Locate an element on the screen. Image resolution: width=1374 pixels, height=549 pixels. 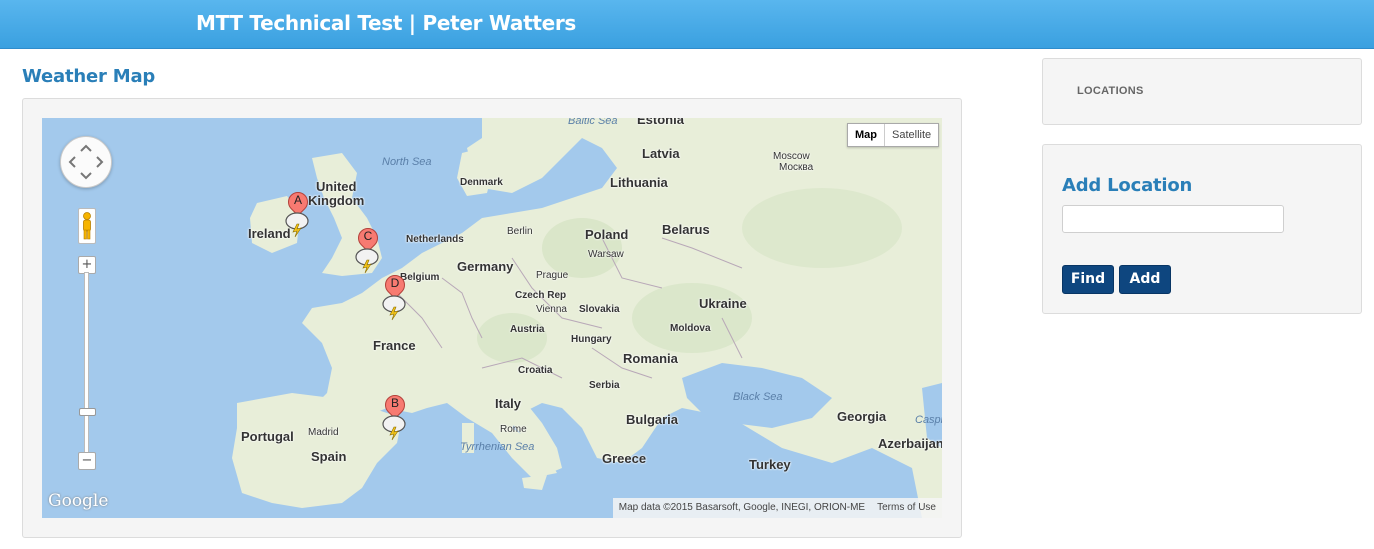
map-label-belarus: Belarus is located at coordinates (686, 229).